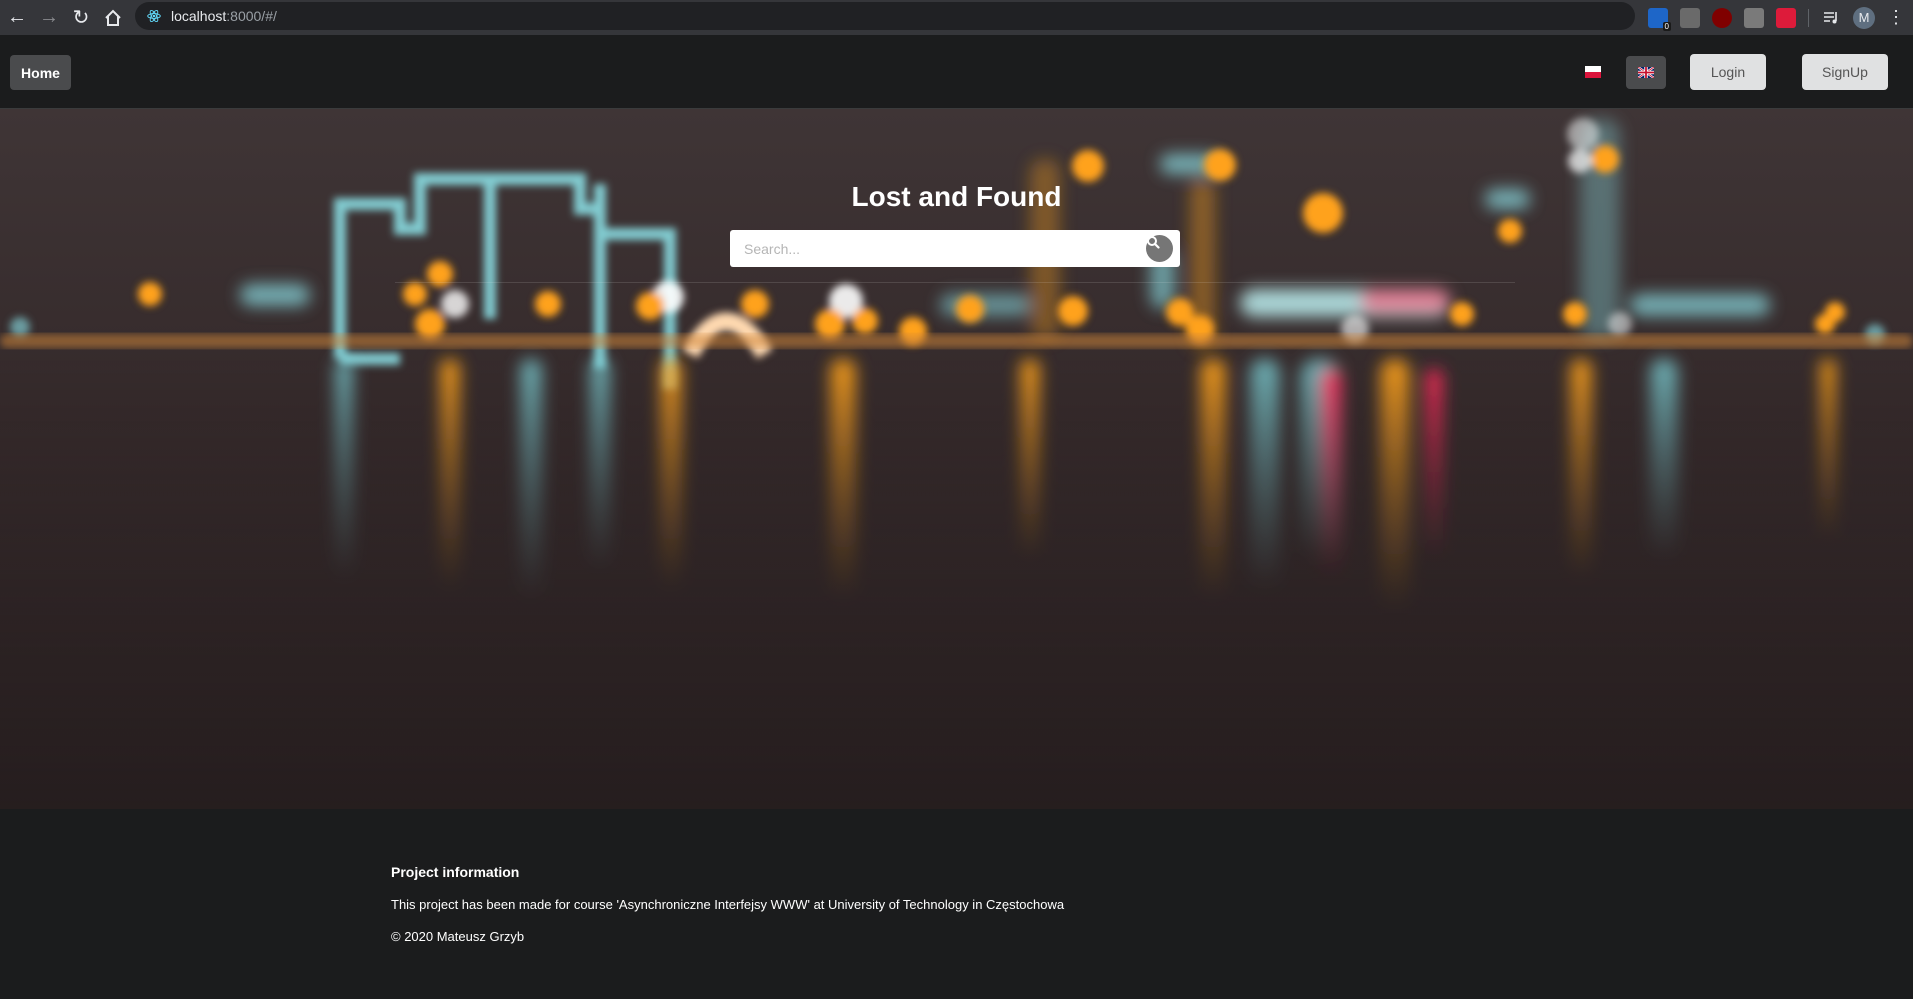  What do you see at coordinates (1593, 72) in the screenshot?
I see `polish-flag-icon` at bounding box center [1593, 72].